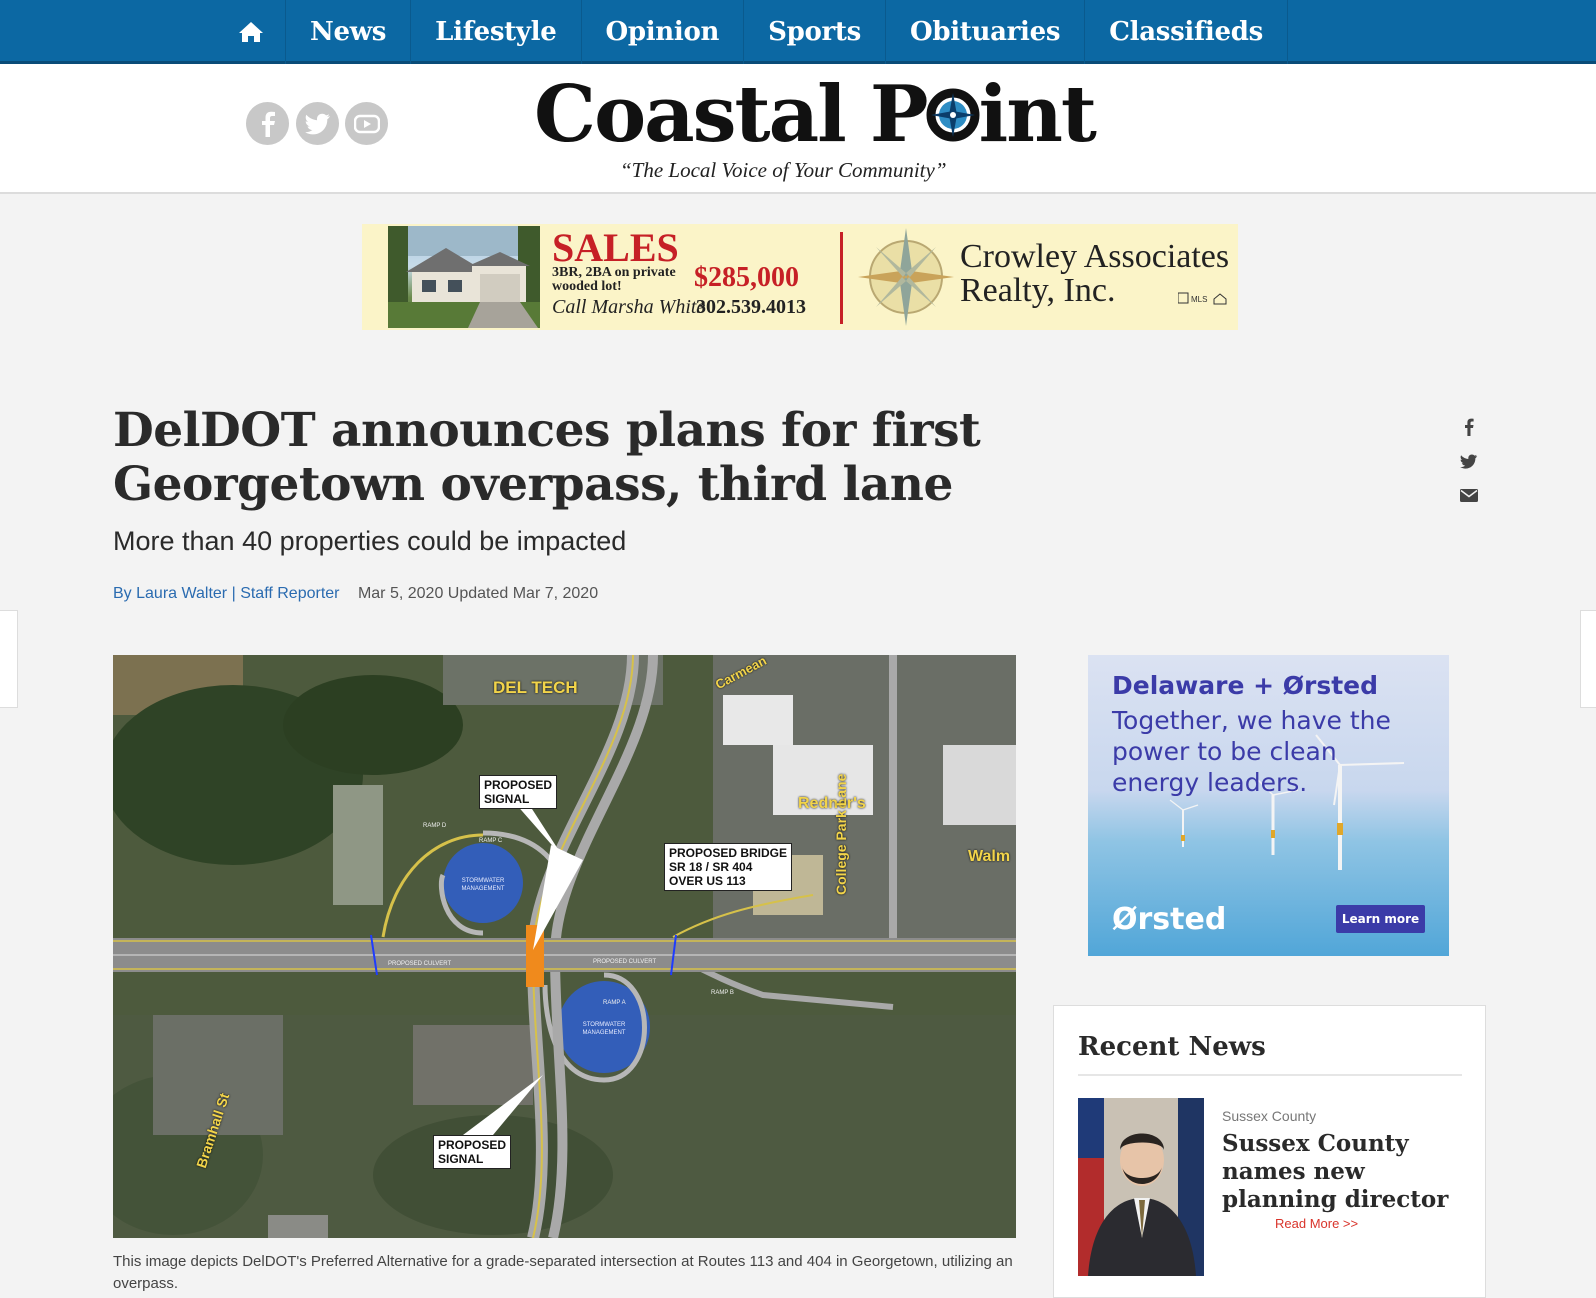 This screenshot has width=1596, height=1298. What do you see at coordinates (986, 32) in the screenshot?
I see `nav-obituaries: Obituaries` at bounding box center [986, 32].